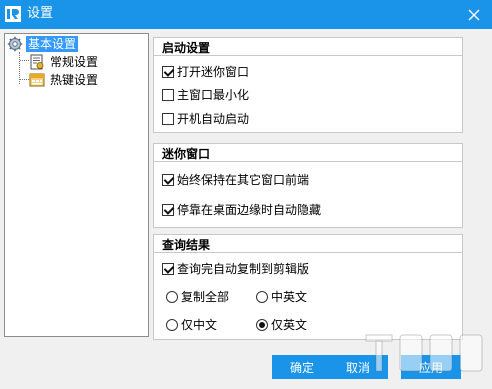 This screenshot has width=492, height=389. What do you see at coordinates (15, 44) in the screenshot?
I see `gear-icon` at bounding box center [15, 44].